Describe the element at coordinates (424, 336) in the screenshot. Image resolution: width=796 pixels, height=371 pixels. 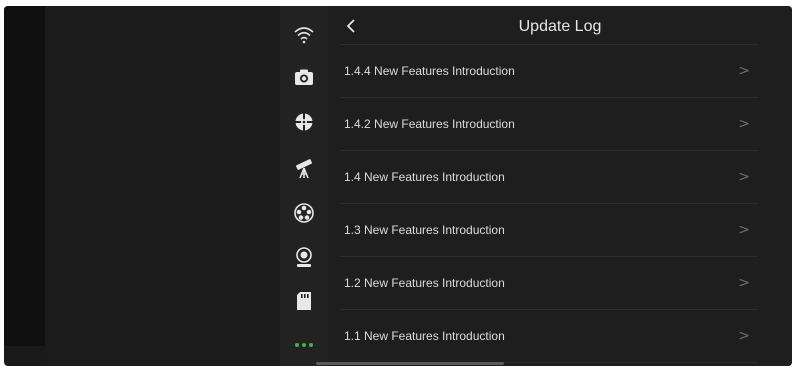
I see `list-item-label: 1.1 New Features Introduction` at that location.